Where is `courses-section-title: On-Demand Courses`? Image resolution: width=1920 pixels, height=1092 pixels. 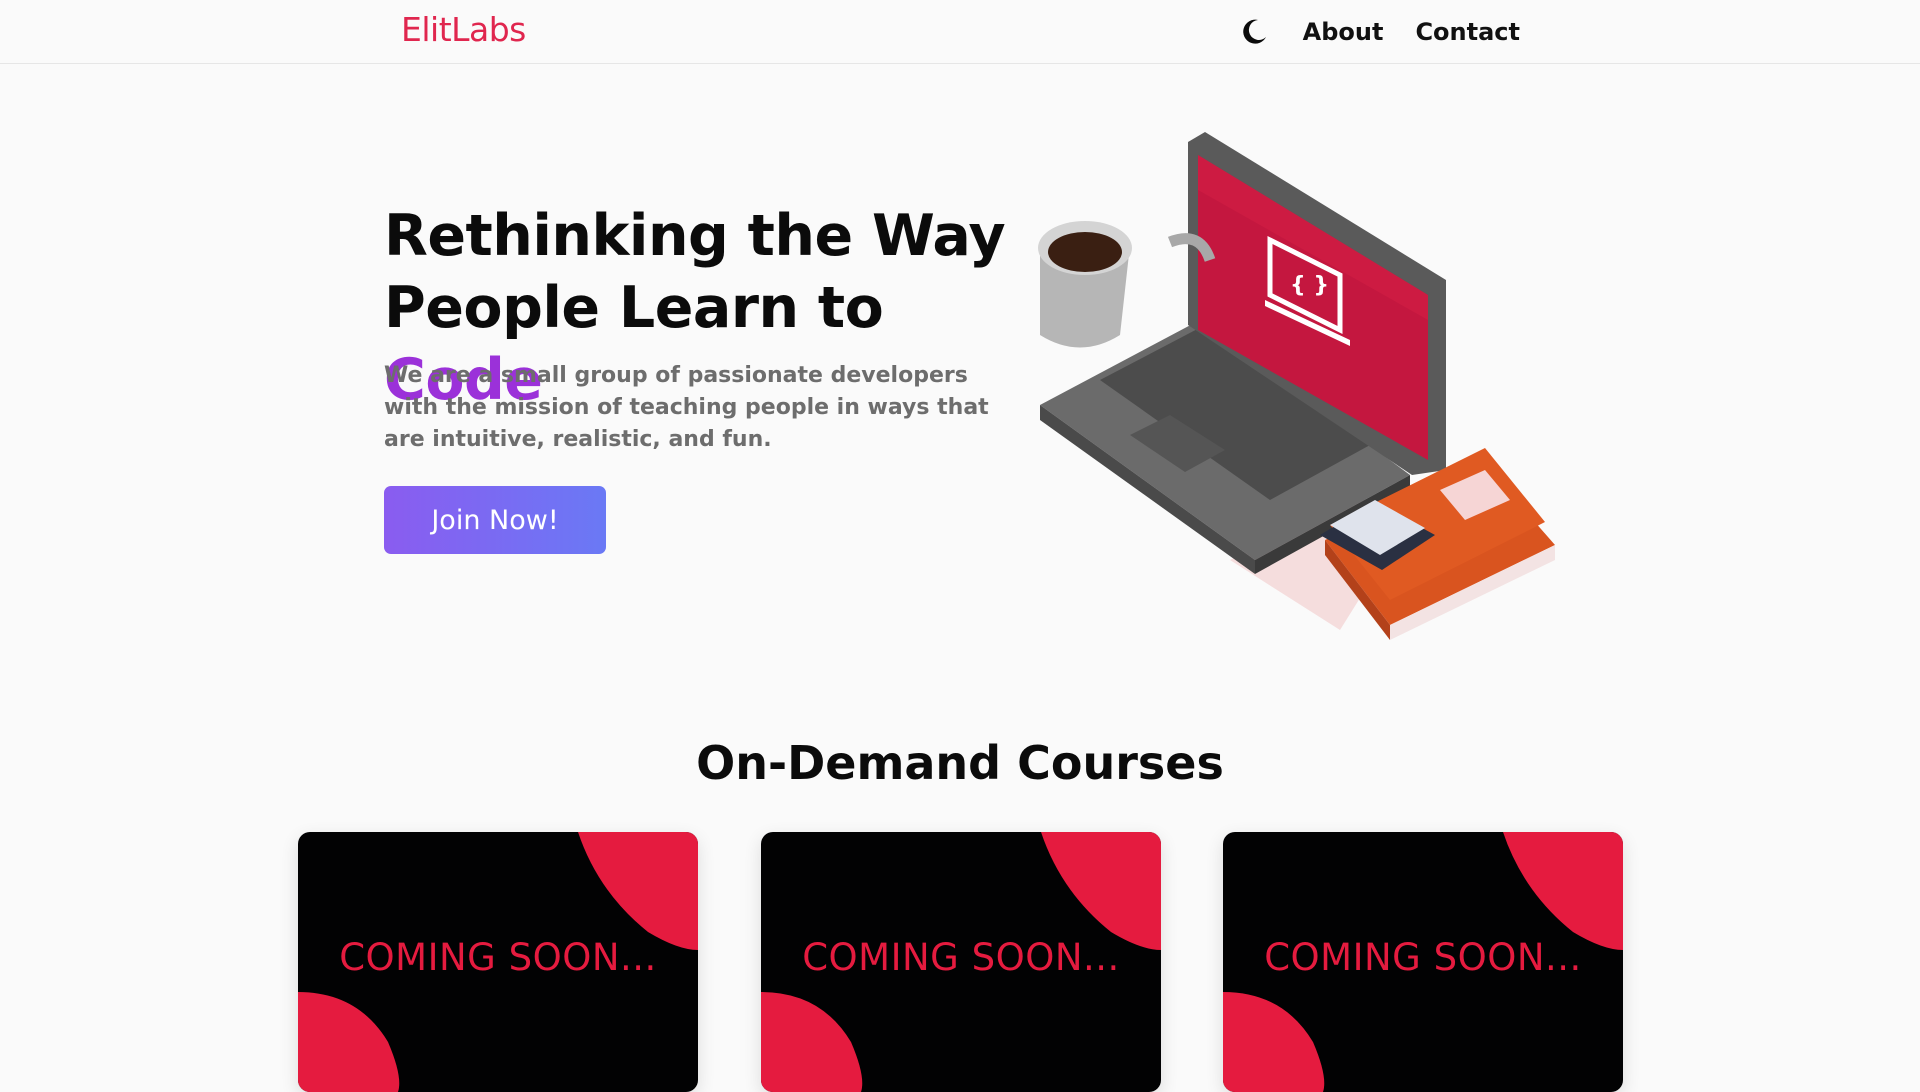
courses-section-title: On-Demand Courses is located at coordinates (960, 763).